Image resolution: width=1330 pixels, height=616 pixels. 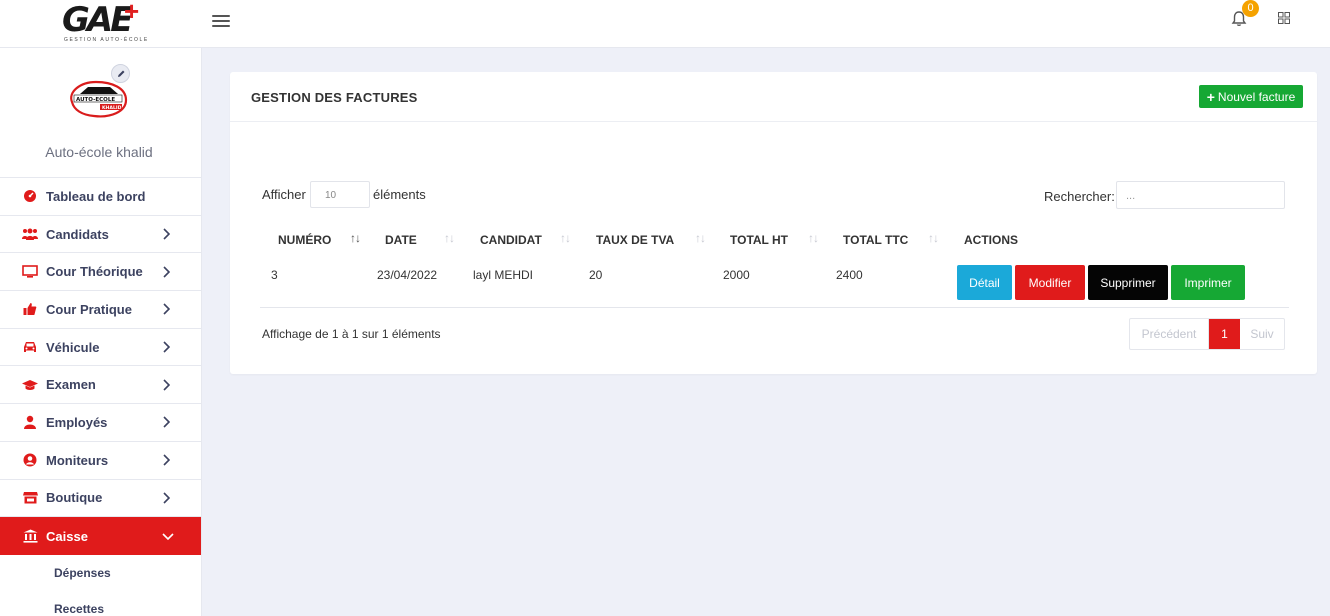 I want to click on submenu-item-depenses: Dépenses, so click(x=100, y=573).